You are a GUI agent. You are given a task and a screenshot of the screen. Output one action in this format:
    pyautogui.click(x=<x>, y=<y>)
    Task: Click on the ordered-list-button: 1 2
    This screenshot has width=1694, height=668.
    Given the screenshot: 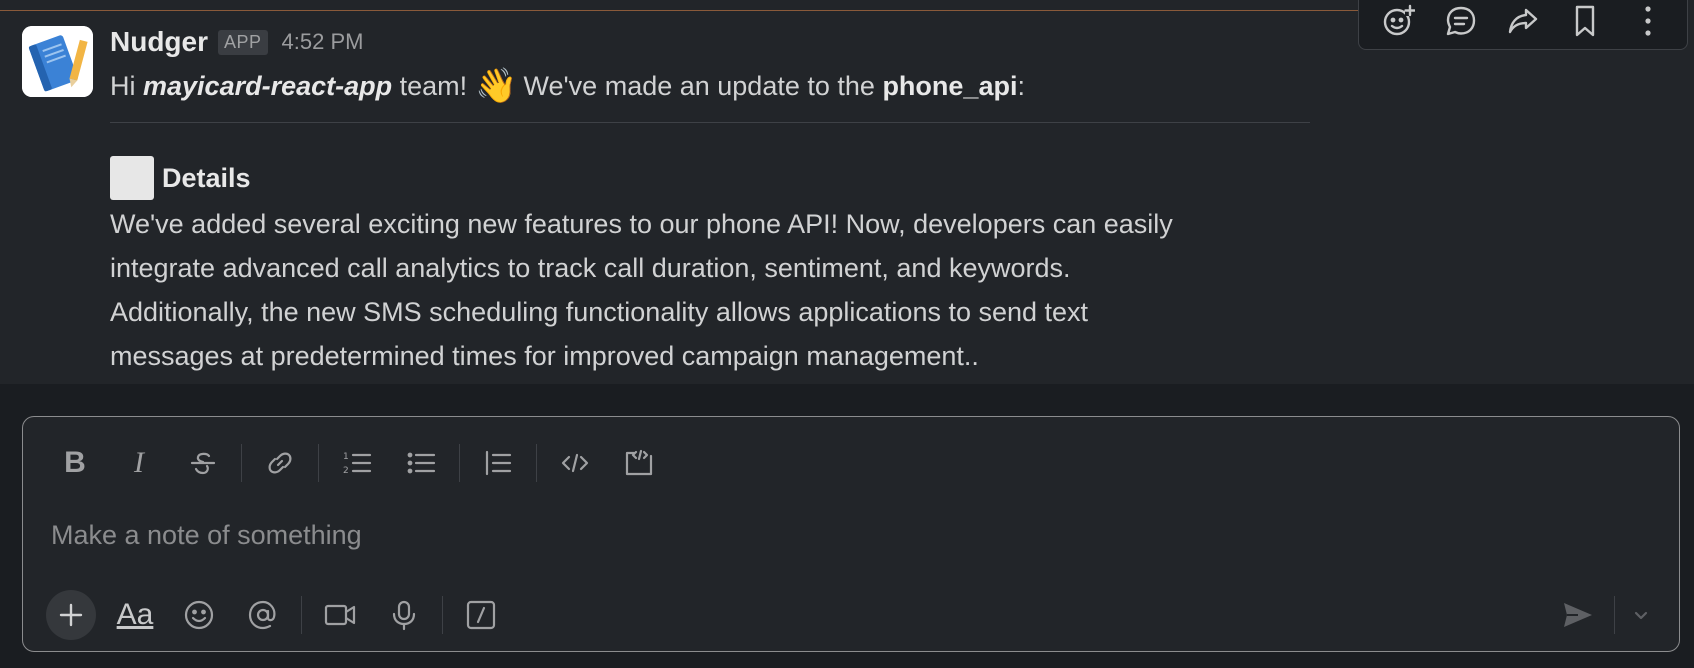 What is the action you would take?
    pyautogui.click(x=357, y=463)
    